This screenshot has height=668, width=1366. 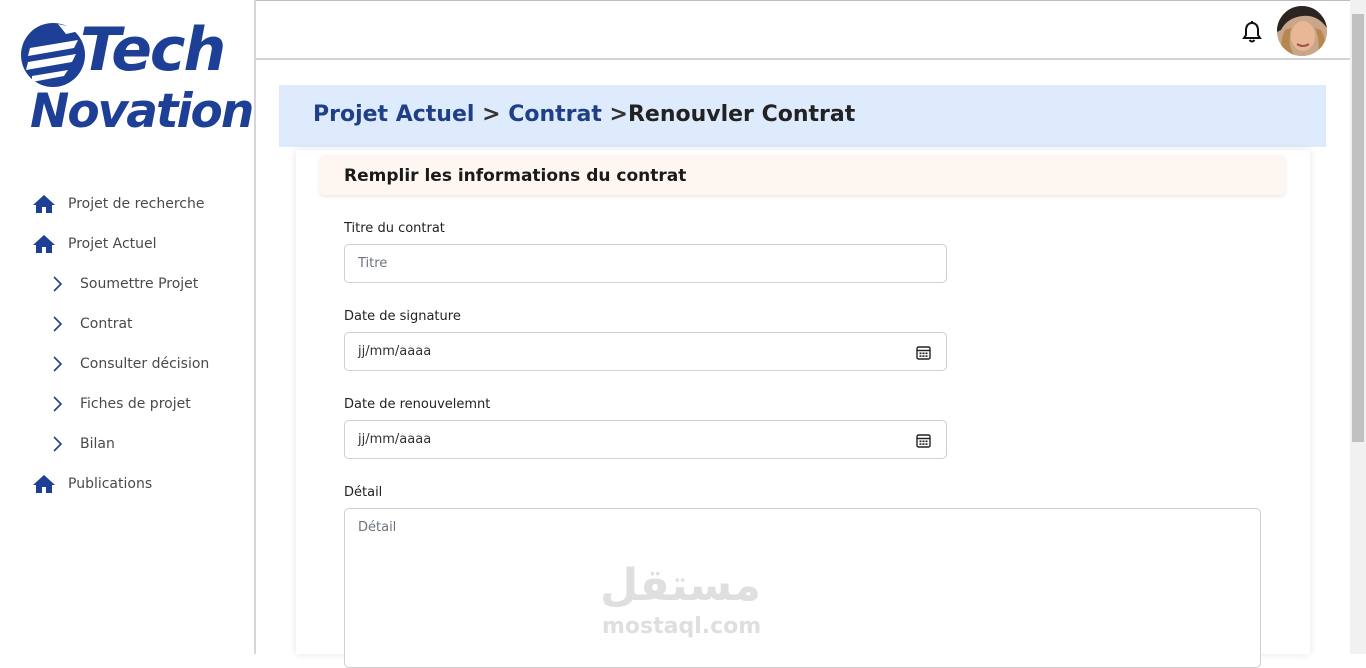 What do you see at coordinates (135, 404) in the screenshot?
I see `sidebar-item-label: Fiches de projet` at bounding box center [135, 404].